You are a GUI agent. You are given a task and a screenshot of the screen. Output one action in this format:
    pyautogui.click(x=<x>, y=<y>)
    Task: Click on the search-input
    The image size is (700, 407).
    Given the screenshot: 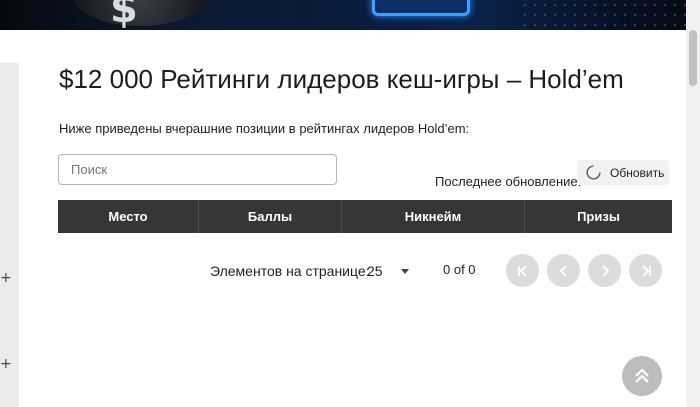 What is the action you would take?
    pyautogui.click(x=197, y=169)
    